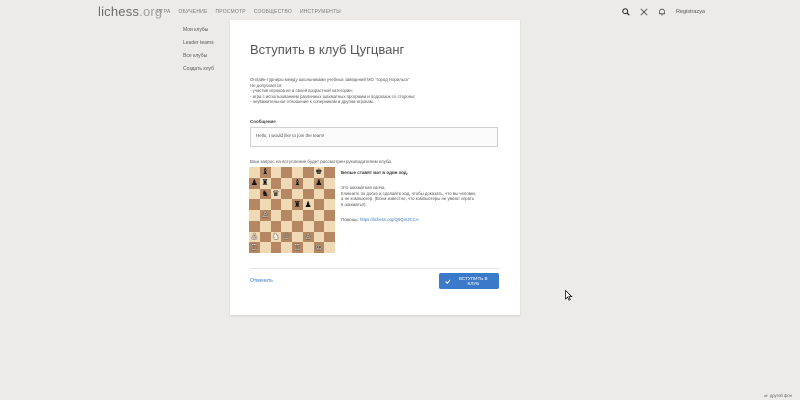 The height and width of the screenshot is (400, 800). What do you see at coordinates (198, 56) in the screenshot?
I see `sidebar-item-all-teams: Все клубы` at bounding box center [198, 56].